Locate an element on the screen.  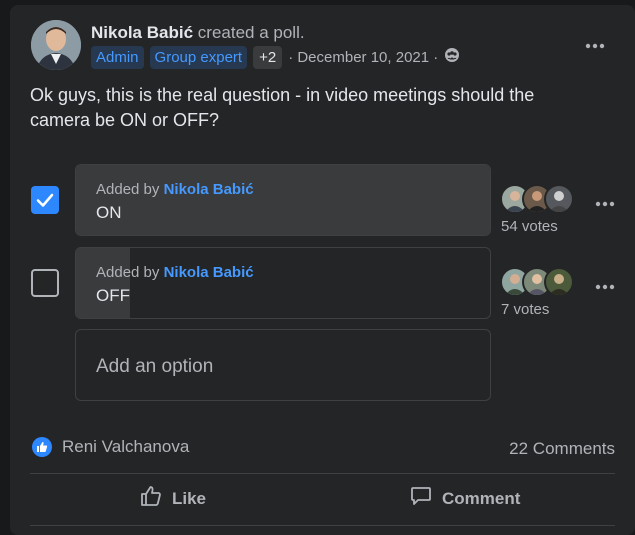
poll-option-on: Added by Nikola Babić ON is located at coordinates (283, 200).